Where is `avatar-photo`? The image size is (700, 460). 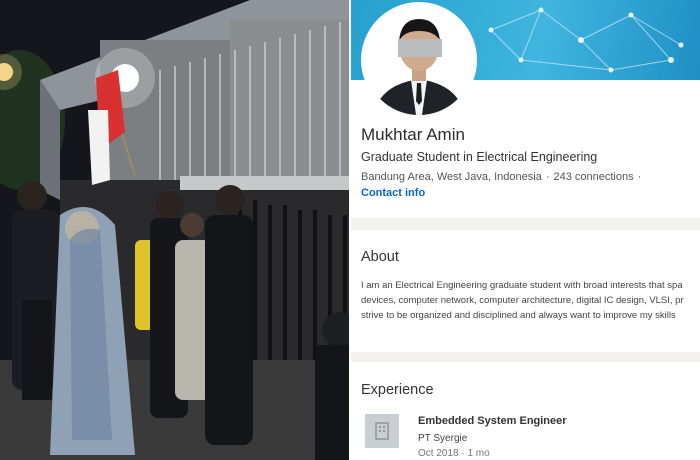 avatar-photo is located at coordinates (419, 60).